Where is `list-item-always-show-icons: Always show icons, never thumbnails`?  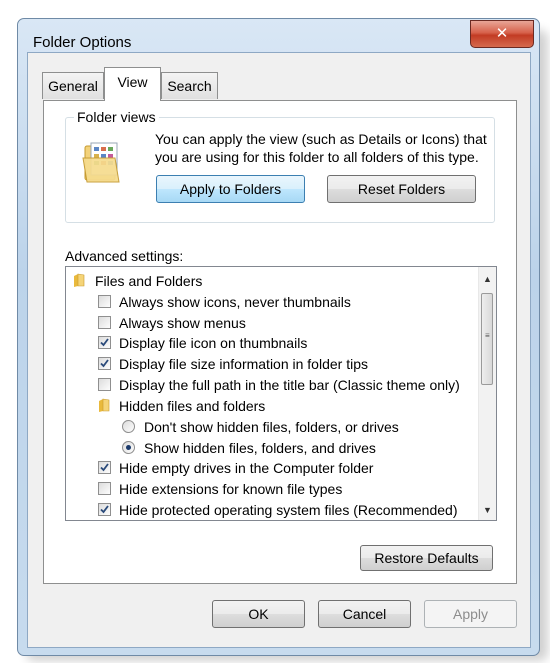 list-item-always-show-icons: Always show icons, never thumbnails is located at coordinates (271, 302).